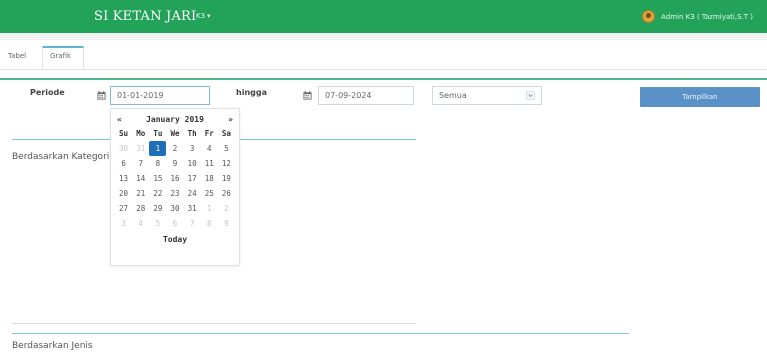 This screenshot has width=767, height=356. I want to click on next-month-button: », so click(230, 119).